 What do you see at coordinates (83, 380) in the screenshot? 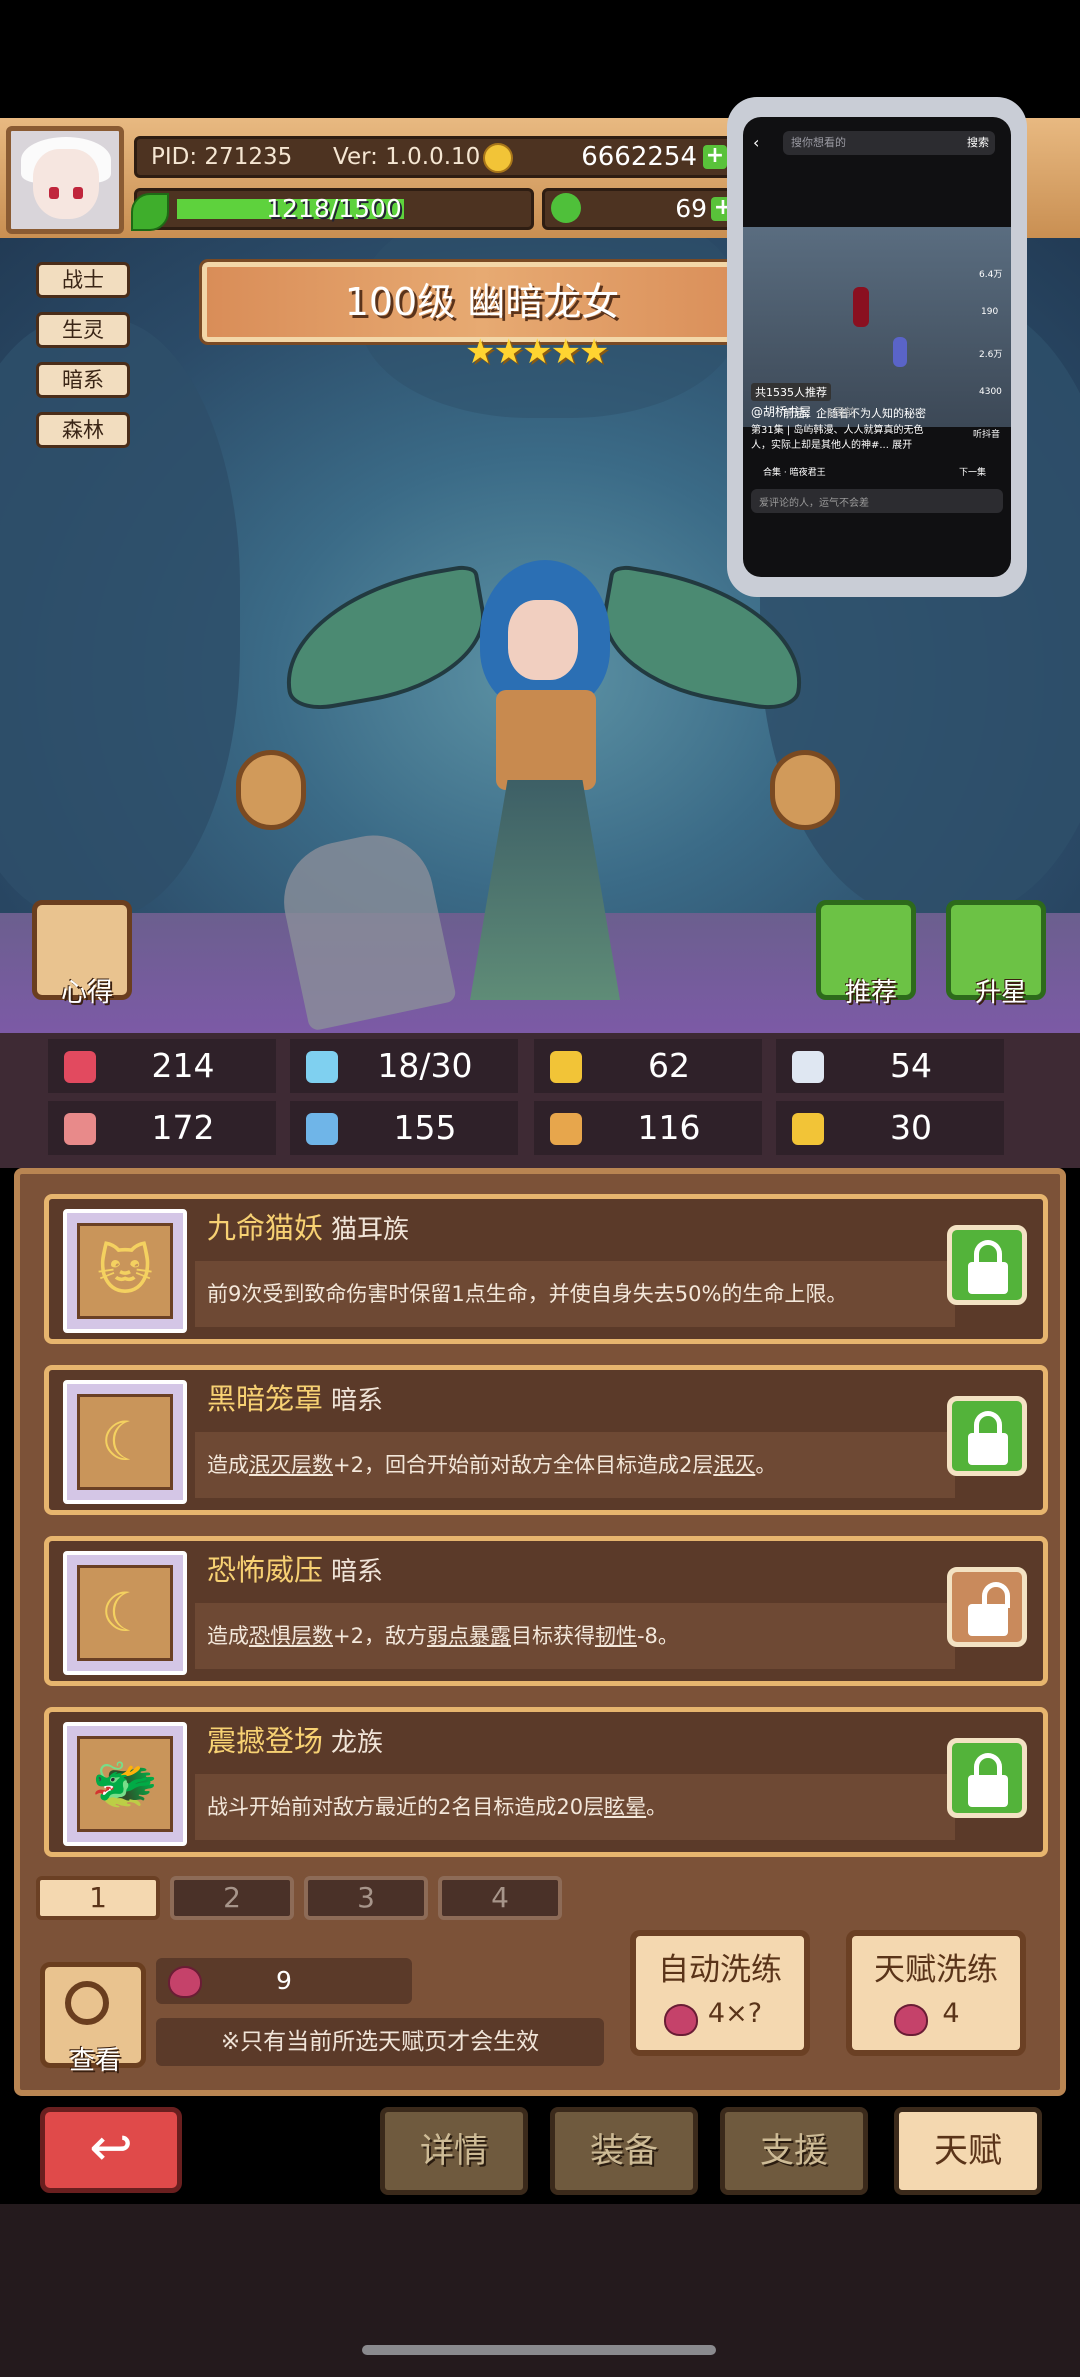
I see `tag-element: 暗系` at bounding box center [83, 380].